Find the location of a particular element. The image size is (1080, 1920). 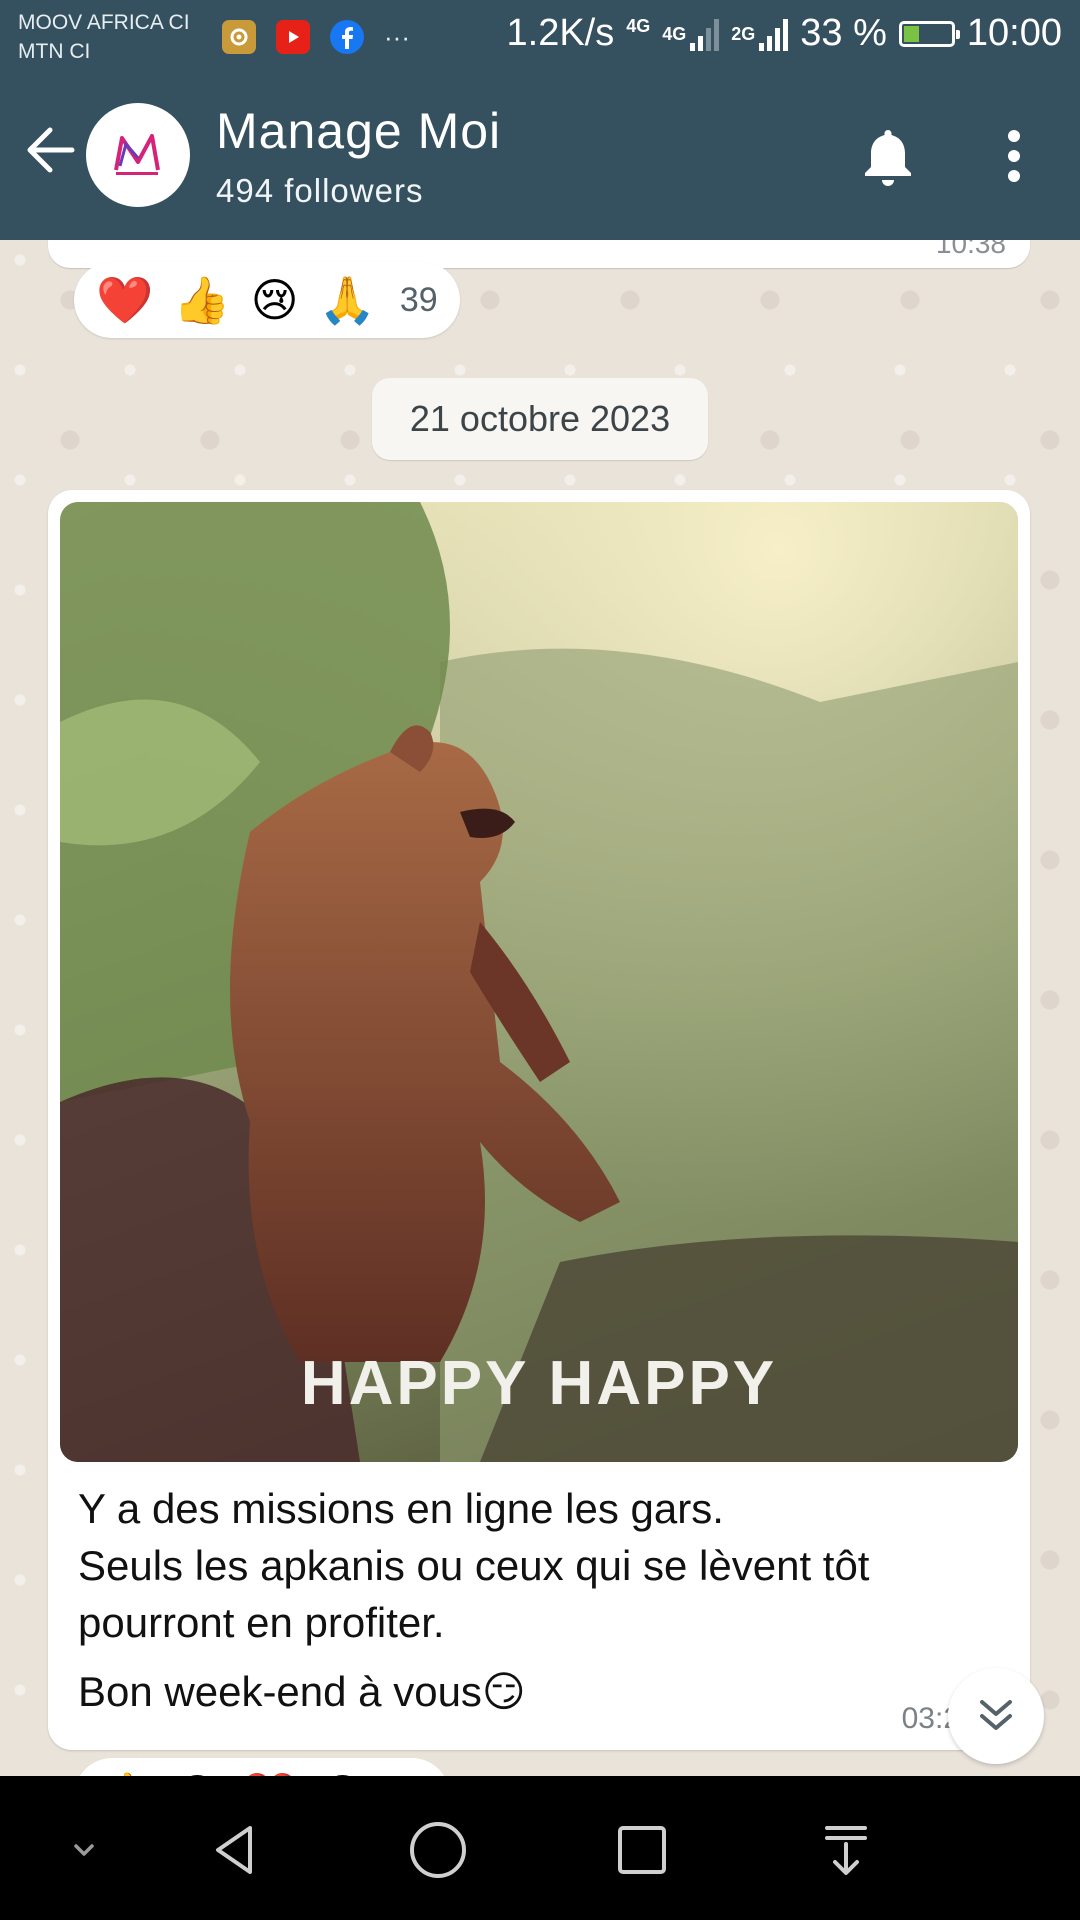

notification-icons: ··· is located at coordinates (316, 37).